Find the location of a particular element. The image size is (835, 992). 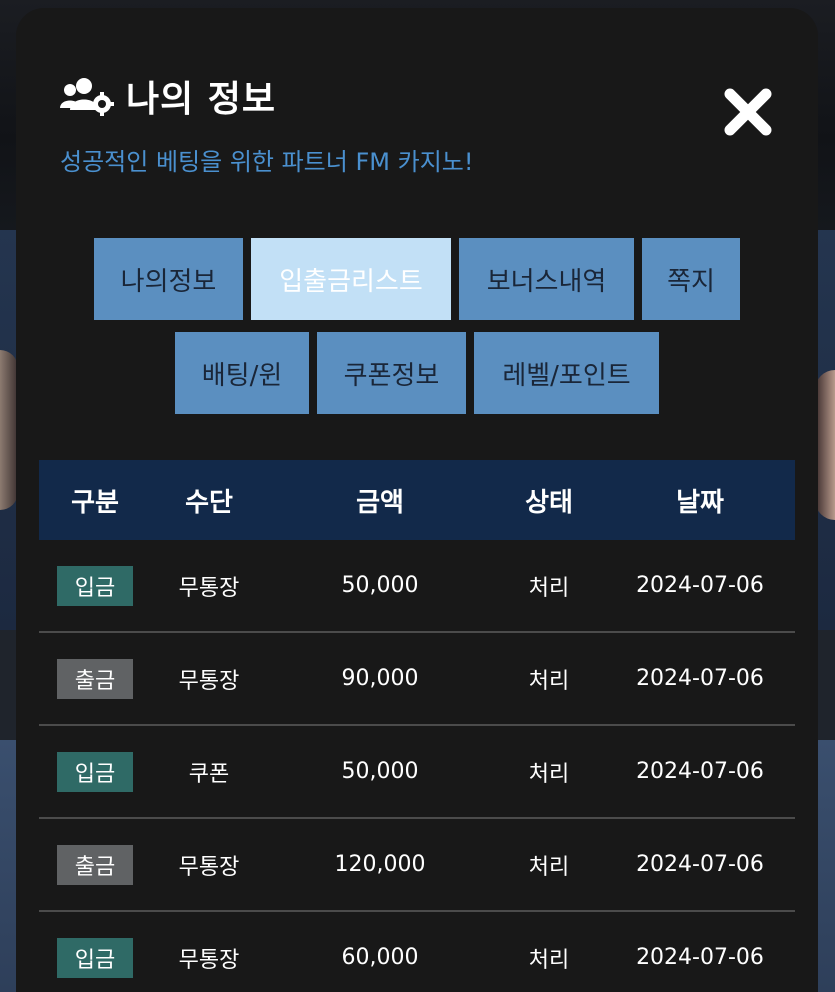

table-row: 입금 무통장 50,000 처리 2024-07-06 is located at coordinates (417, 586).